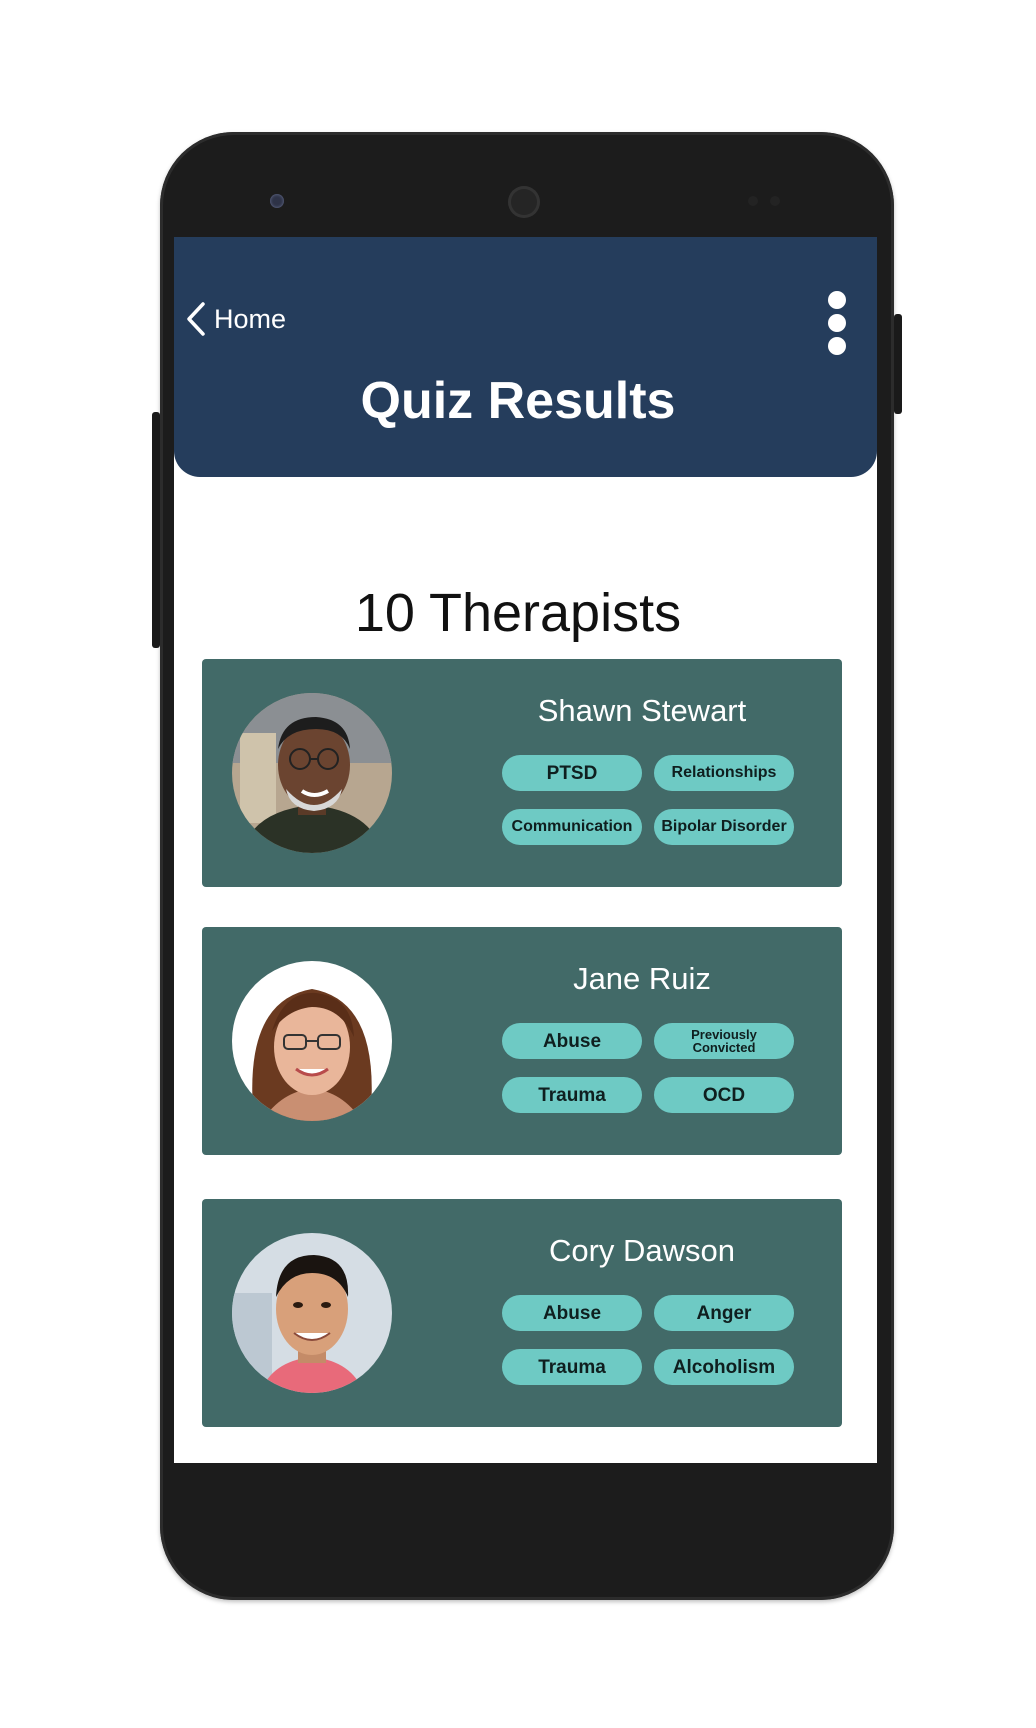  I want to click on more-vertical-icon, so click(837, 323).